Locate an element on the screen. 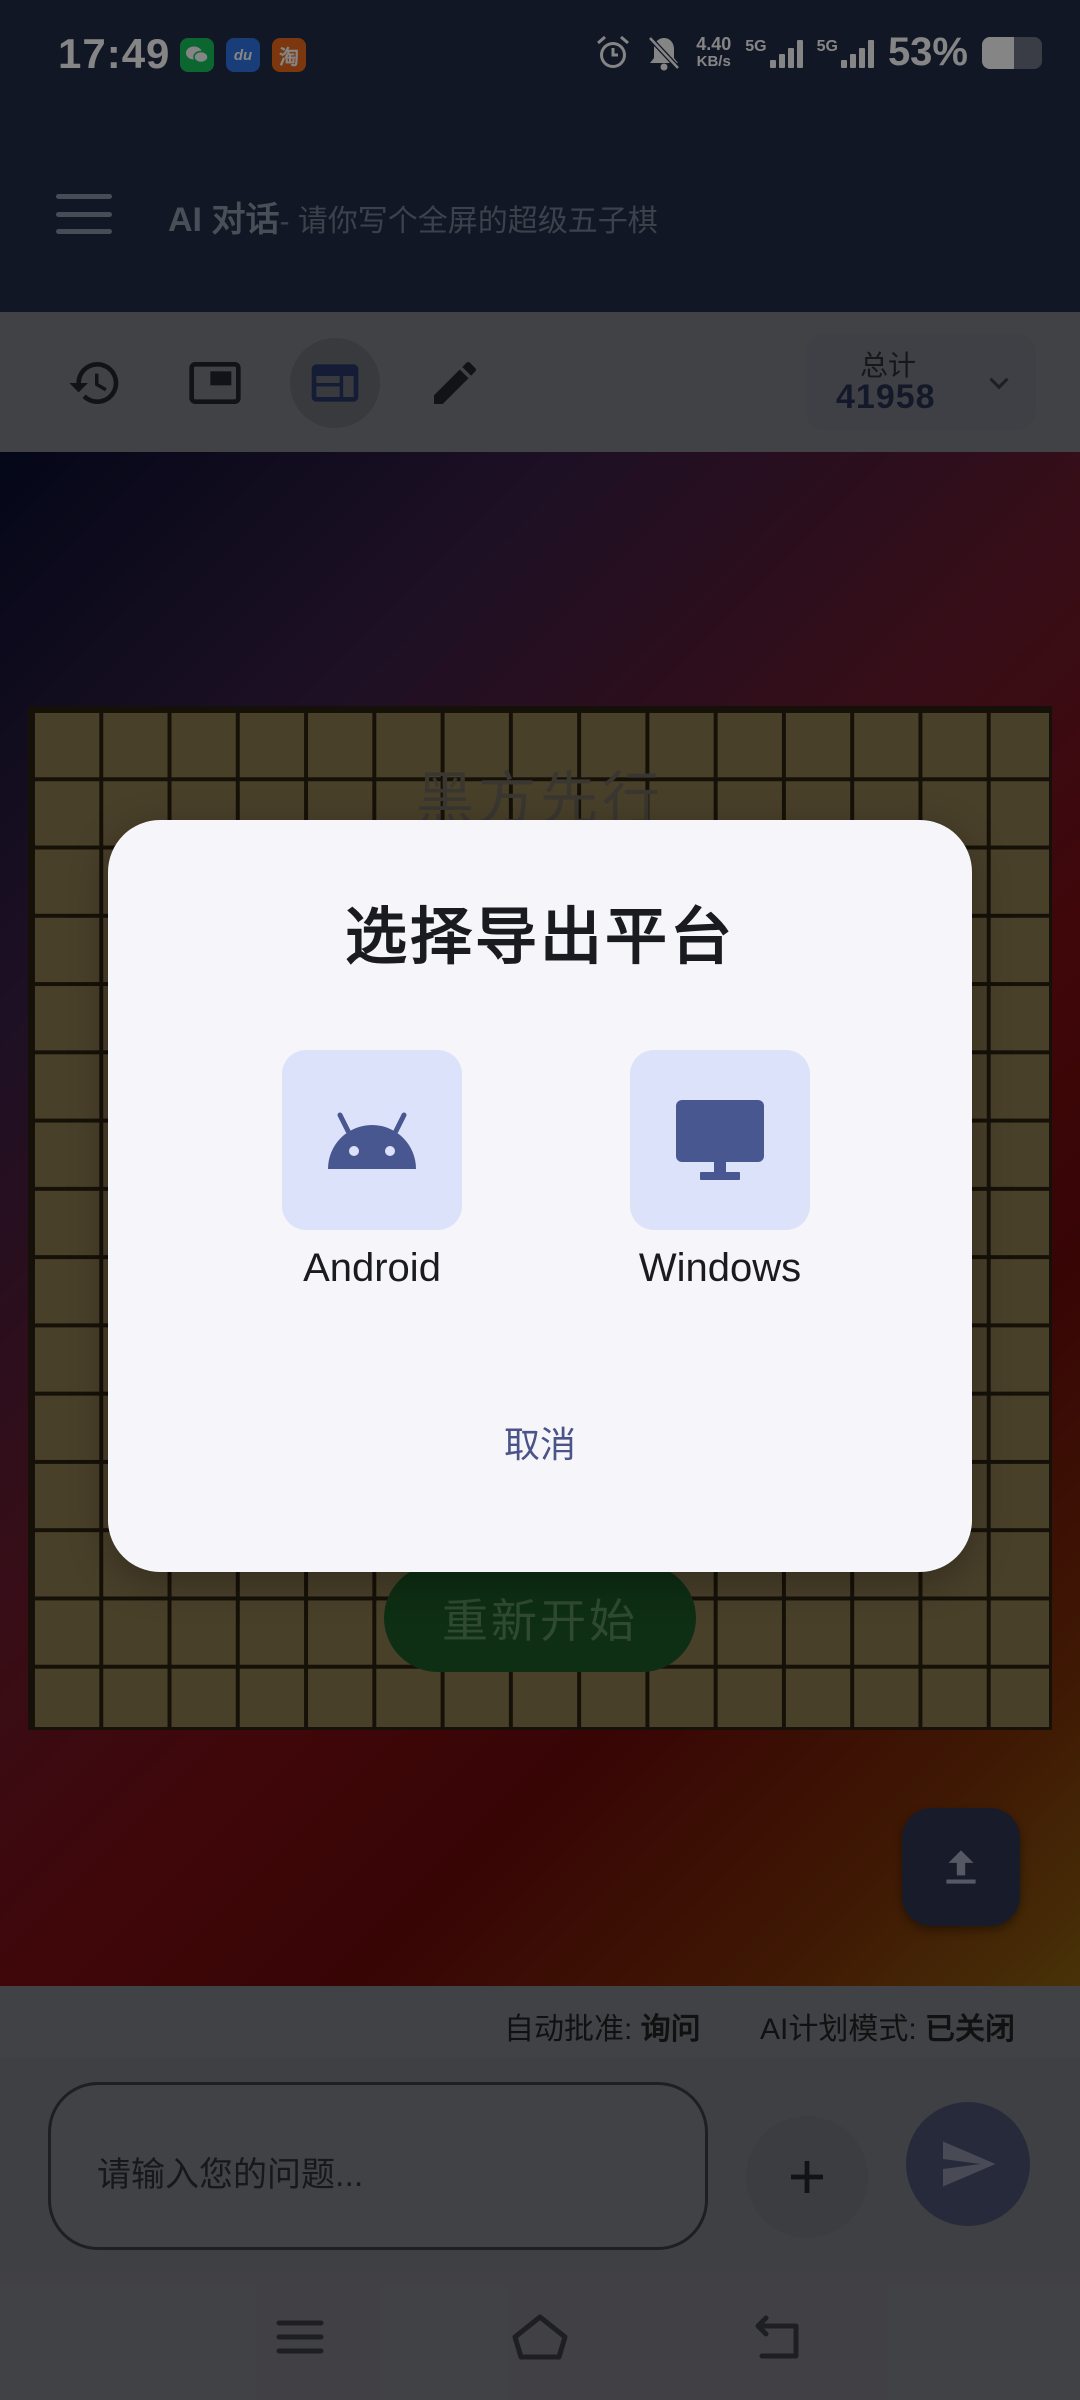  app-bar: AI 对话- 请你写个全屏的超级五子棋 is located at coordinates (540, 212).